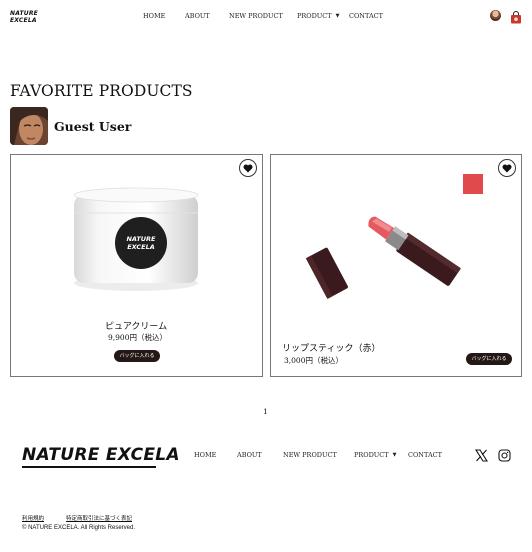 The image size is (532, 552). Describe the element at coordinates (516, 16) in the screenshot. I see `shopping-bag-icon` at that location.